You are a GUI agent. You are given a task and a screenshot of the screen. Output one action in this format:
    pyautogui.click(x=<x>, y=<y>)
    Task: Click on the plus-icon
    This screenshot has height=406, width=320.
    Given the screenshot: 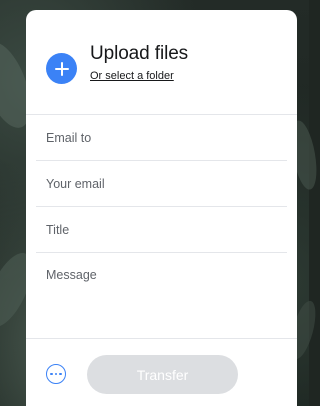 What is the action you would take?
    pyautogui.click(x=61, y=68)
    